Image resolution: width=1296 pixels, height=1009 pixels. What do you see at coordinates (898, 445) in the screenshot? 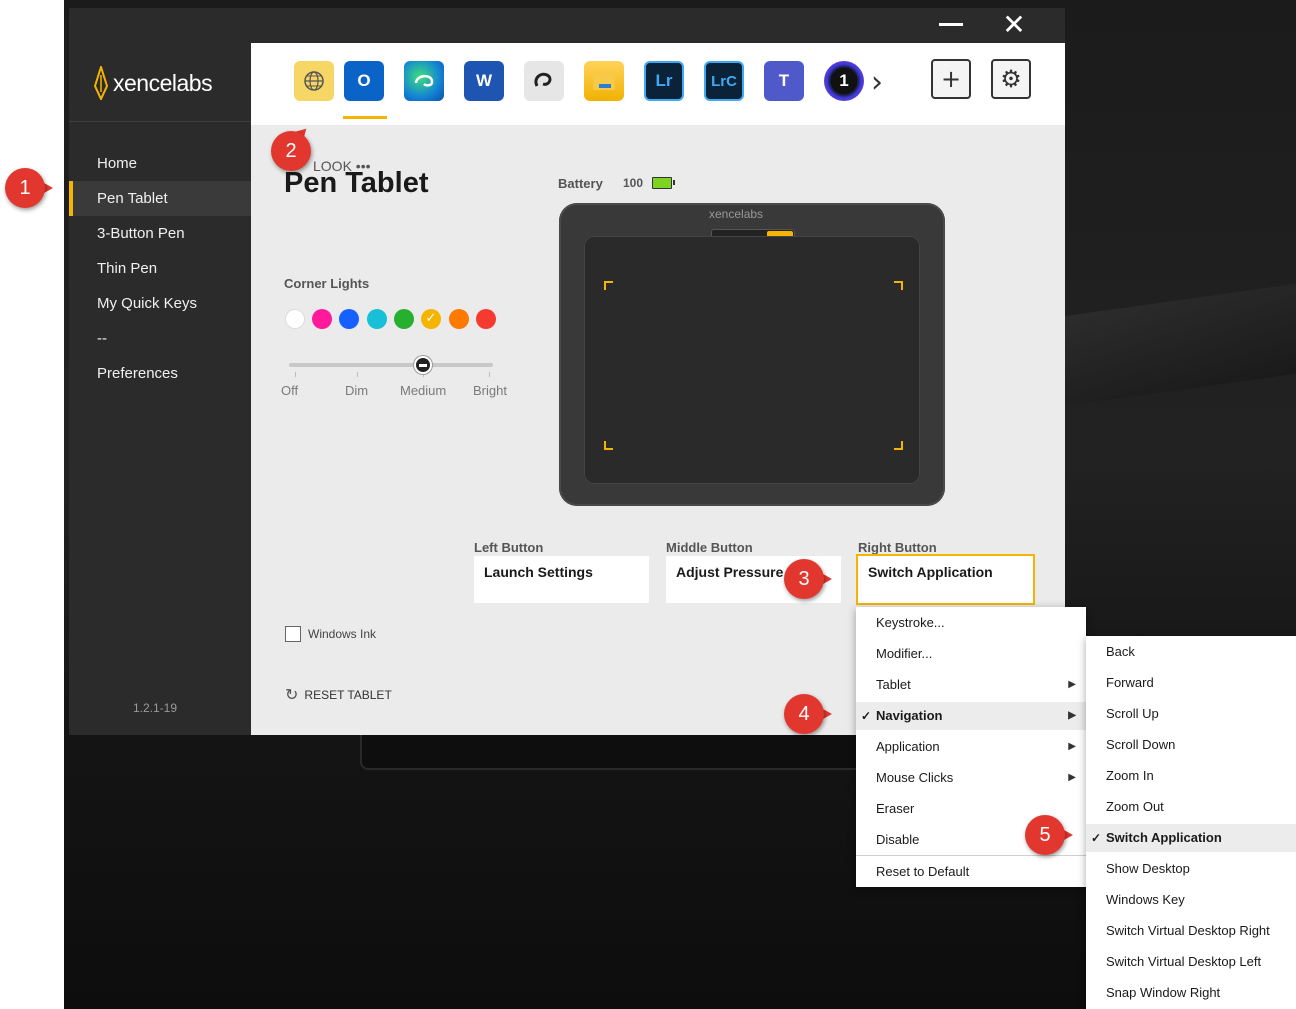
I see `corner-light-bottom-right` at bounding box center [898, 445].